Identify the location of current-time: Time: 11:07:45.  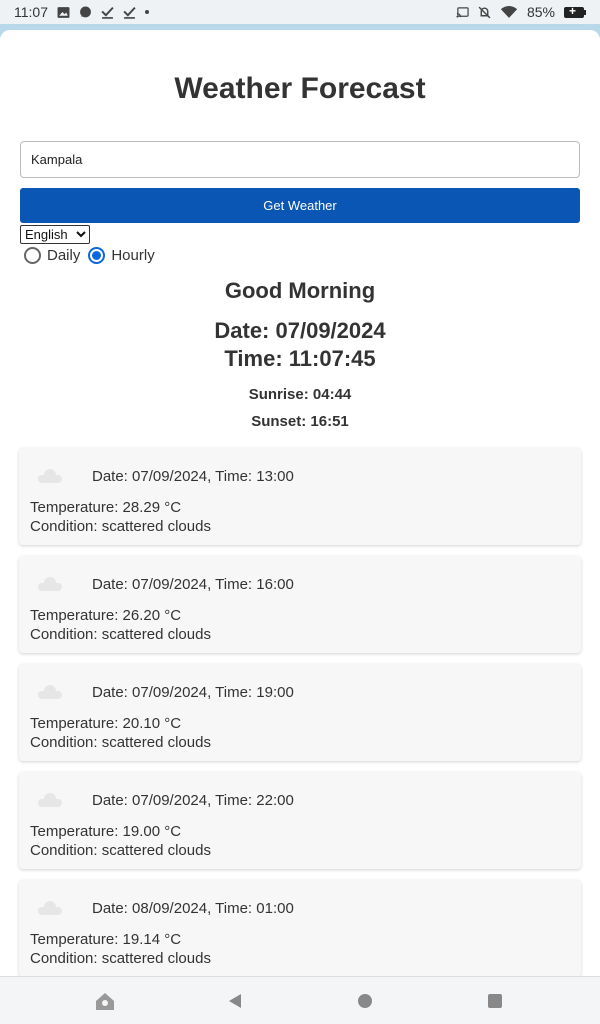
(300, 358).